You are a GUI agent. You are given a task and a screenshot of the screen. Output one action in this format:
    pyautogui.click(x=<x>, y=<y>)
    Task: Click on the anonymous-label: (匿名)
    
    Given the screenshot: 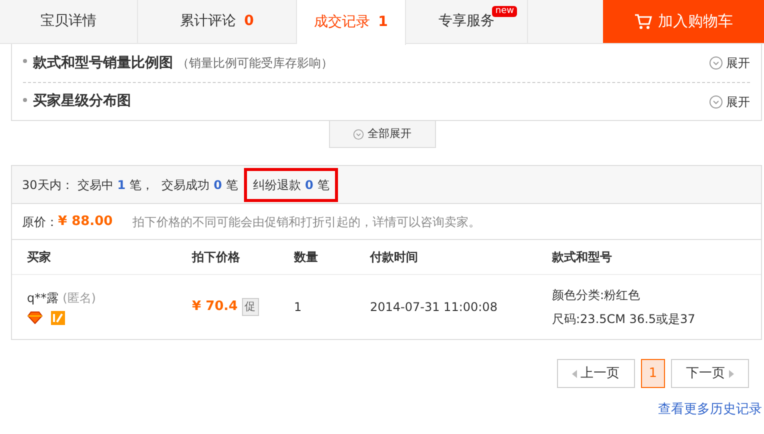 What is the action you would take?
    pyautogui.click(x=79, y=298)
    